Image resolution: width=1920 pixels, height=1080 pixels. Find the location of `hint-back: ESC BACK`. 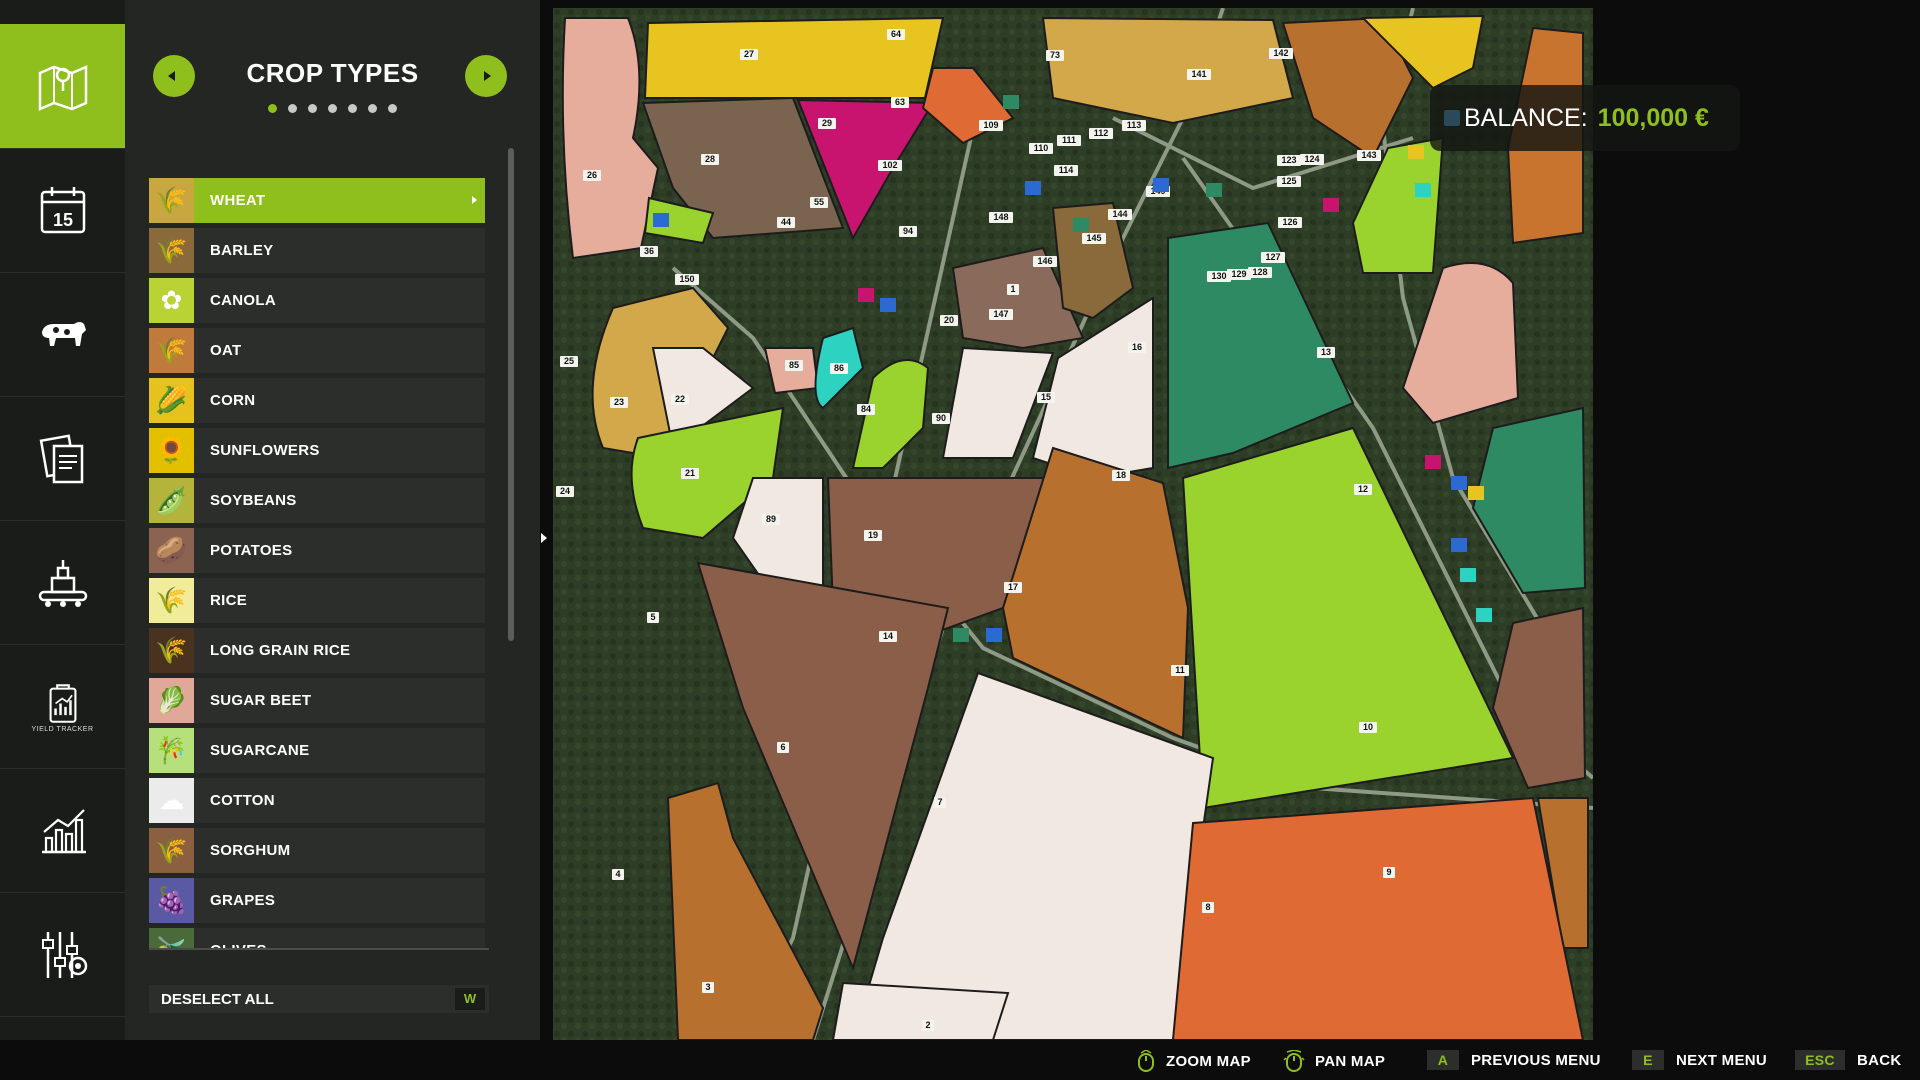

hint-back: ESC BACK is located at coordinates (1848, 1060).